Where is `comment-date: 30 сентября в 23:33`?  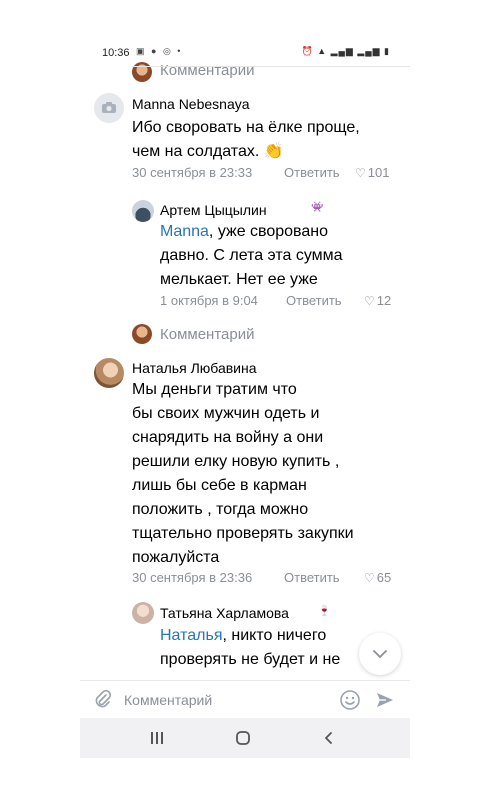
comment-date: 30 сентября в 23:33 is located at coordinates (192, 172).